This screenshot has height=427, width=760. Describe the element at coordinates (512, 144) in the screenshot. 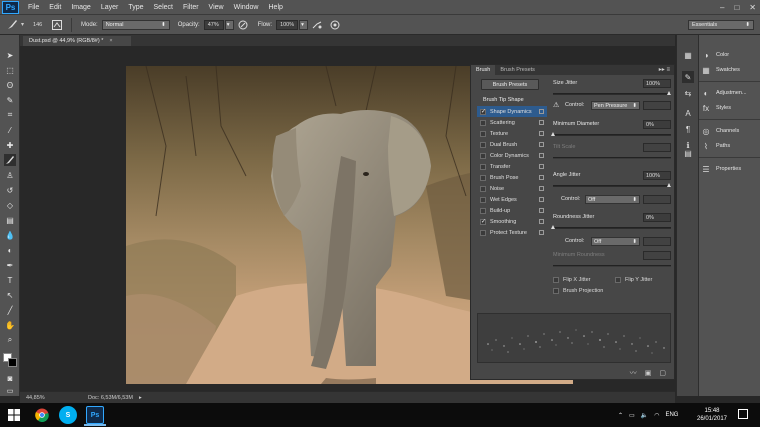

I see `list-item: Dual Brush` at that location.